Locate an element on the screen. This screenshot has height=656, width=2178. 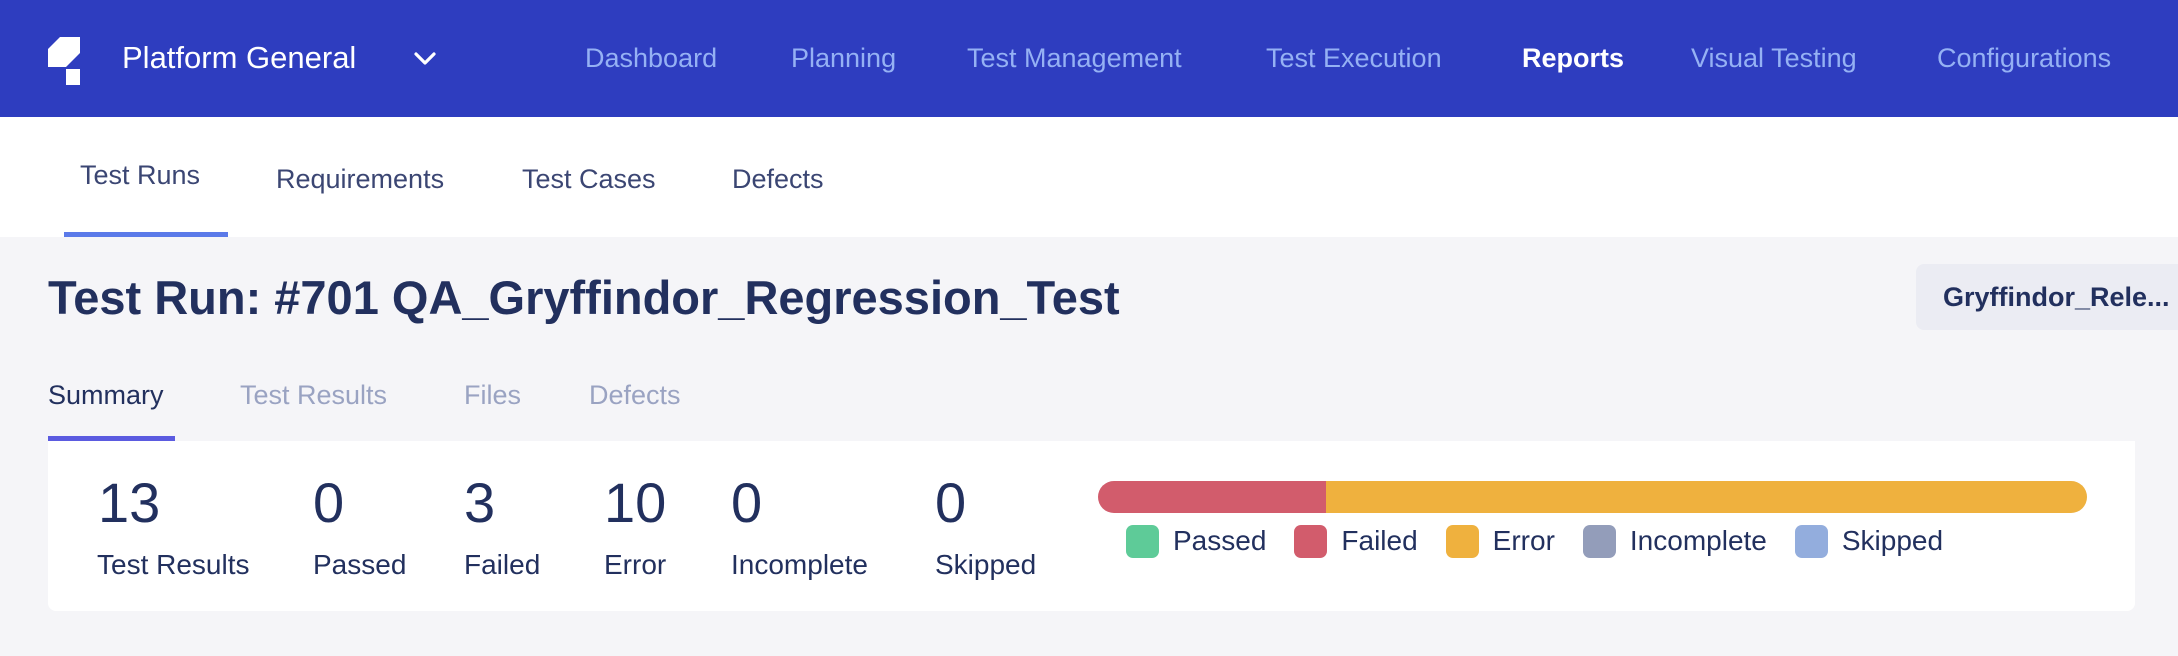
legend-label: Failed is located at coordinates (1379, 540).